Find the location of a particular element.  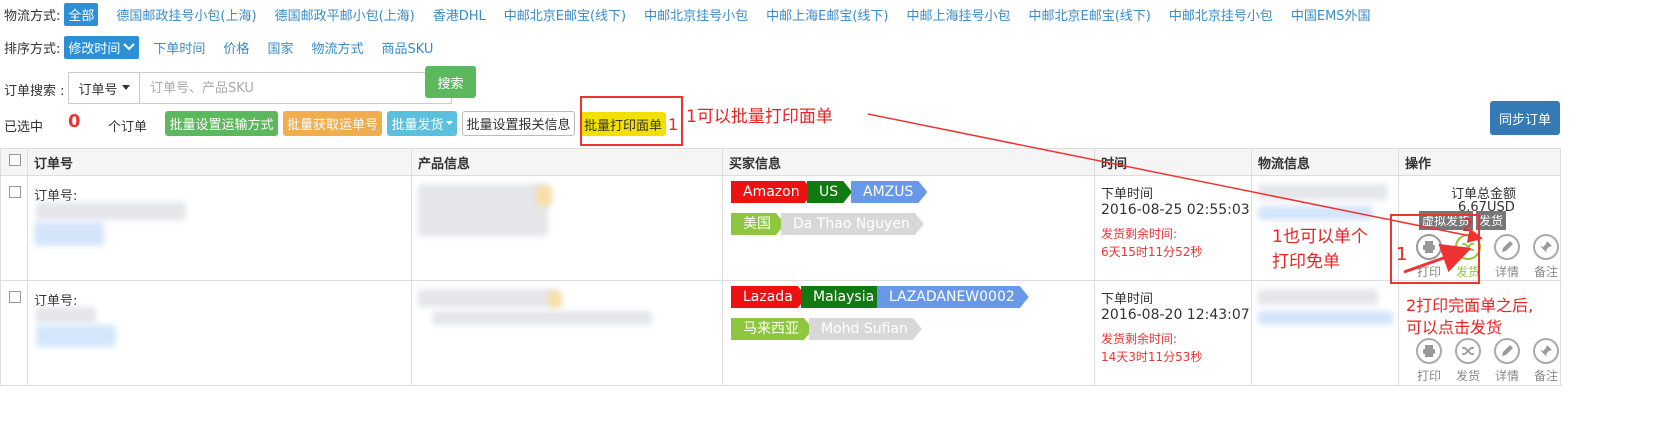

annotation-arrows is located at coordinates (1175, 193).